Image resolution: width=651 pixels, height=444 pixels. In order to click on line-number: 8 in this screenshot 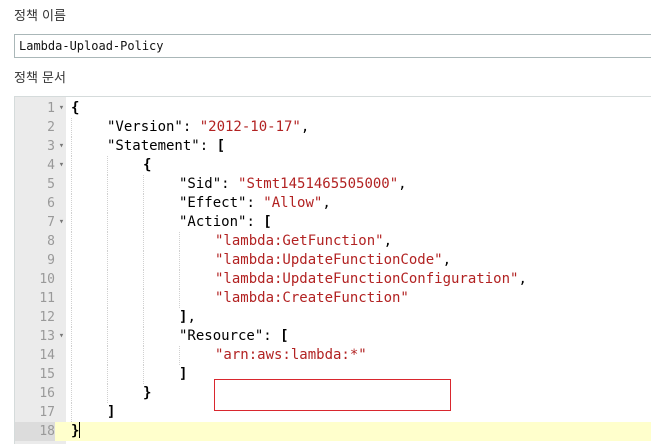, I will do `click(51, 241)`.